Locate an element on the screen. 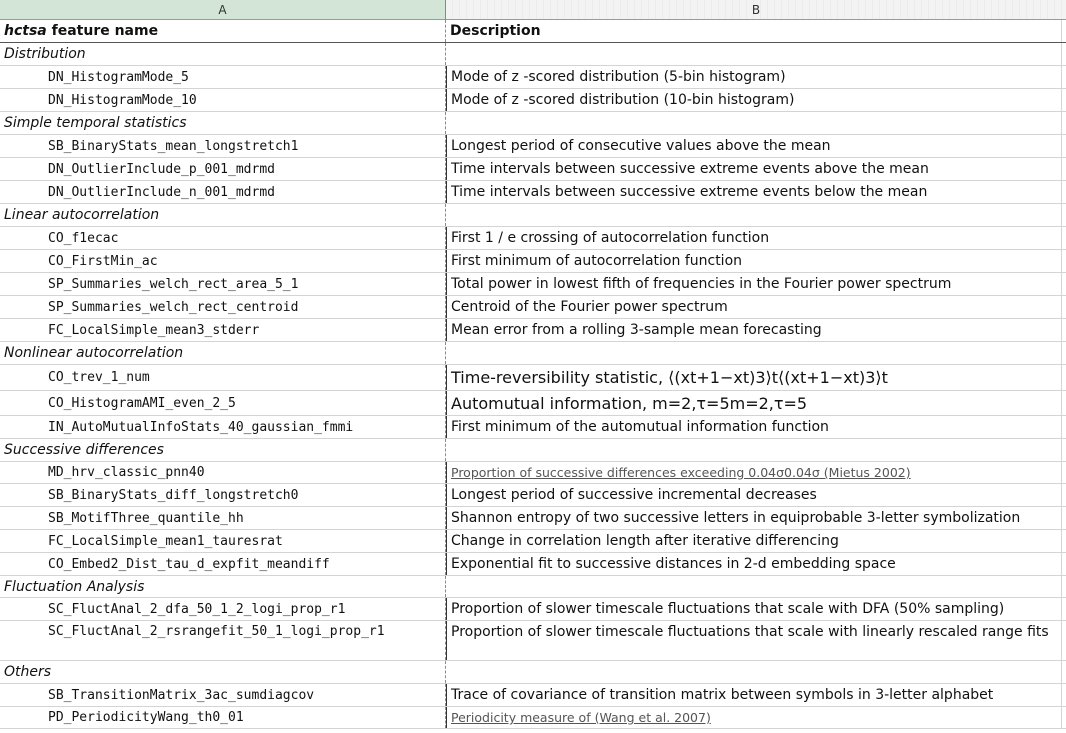 This screenshot has width=1066, height=733. column-header-a: A is located at coordinates (223, 10).